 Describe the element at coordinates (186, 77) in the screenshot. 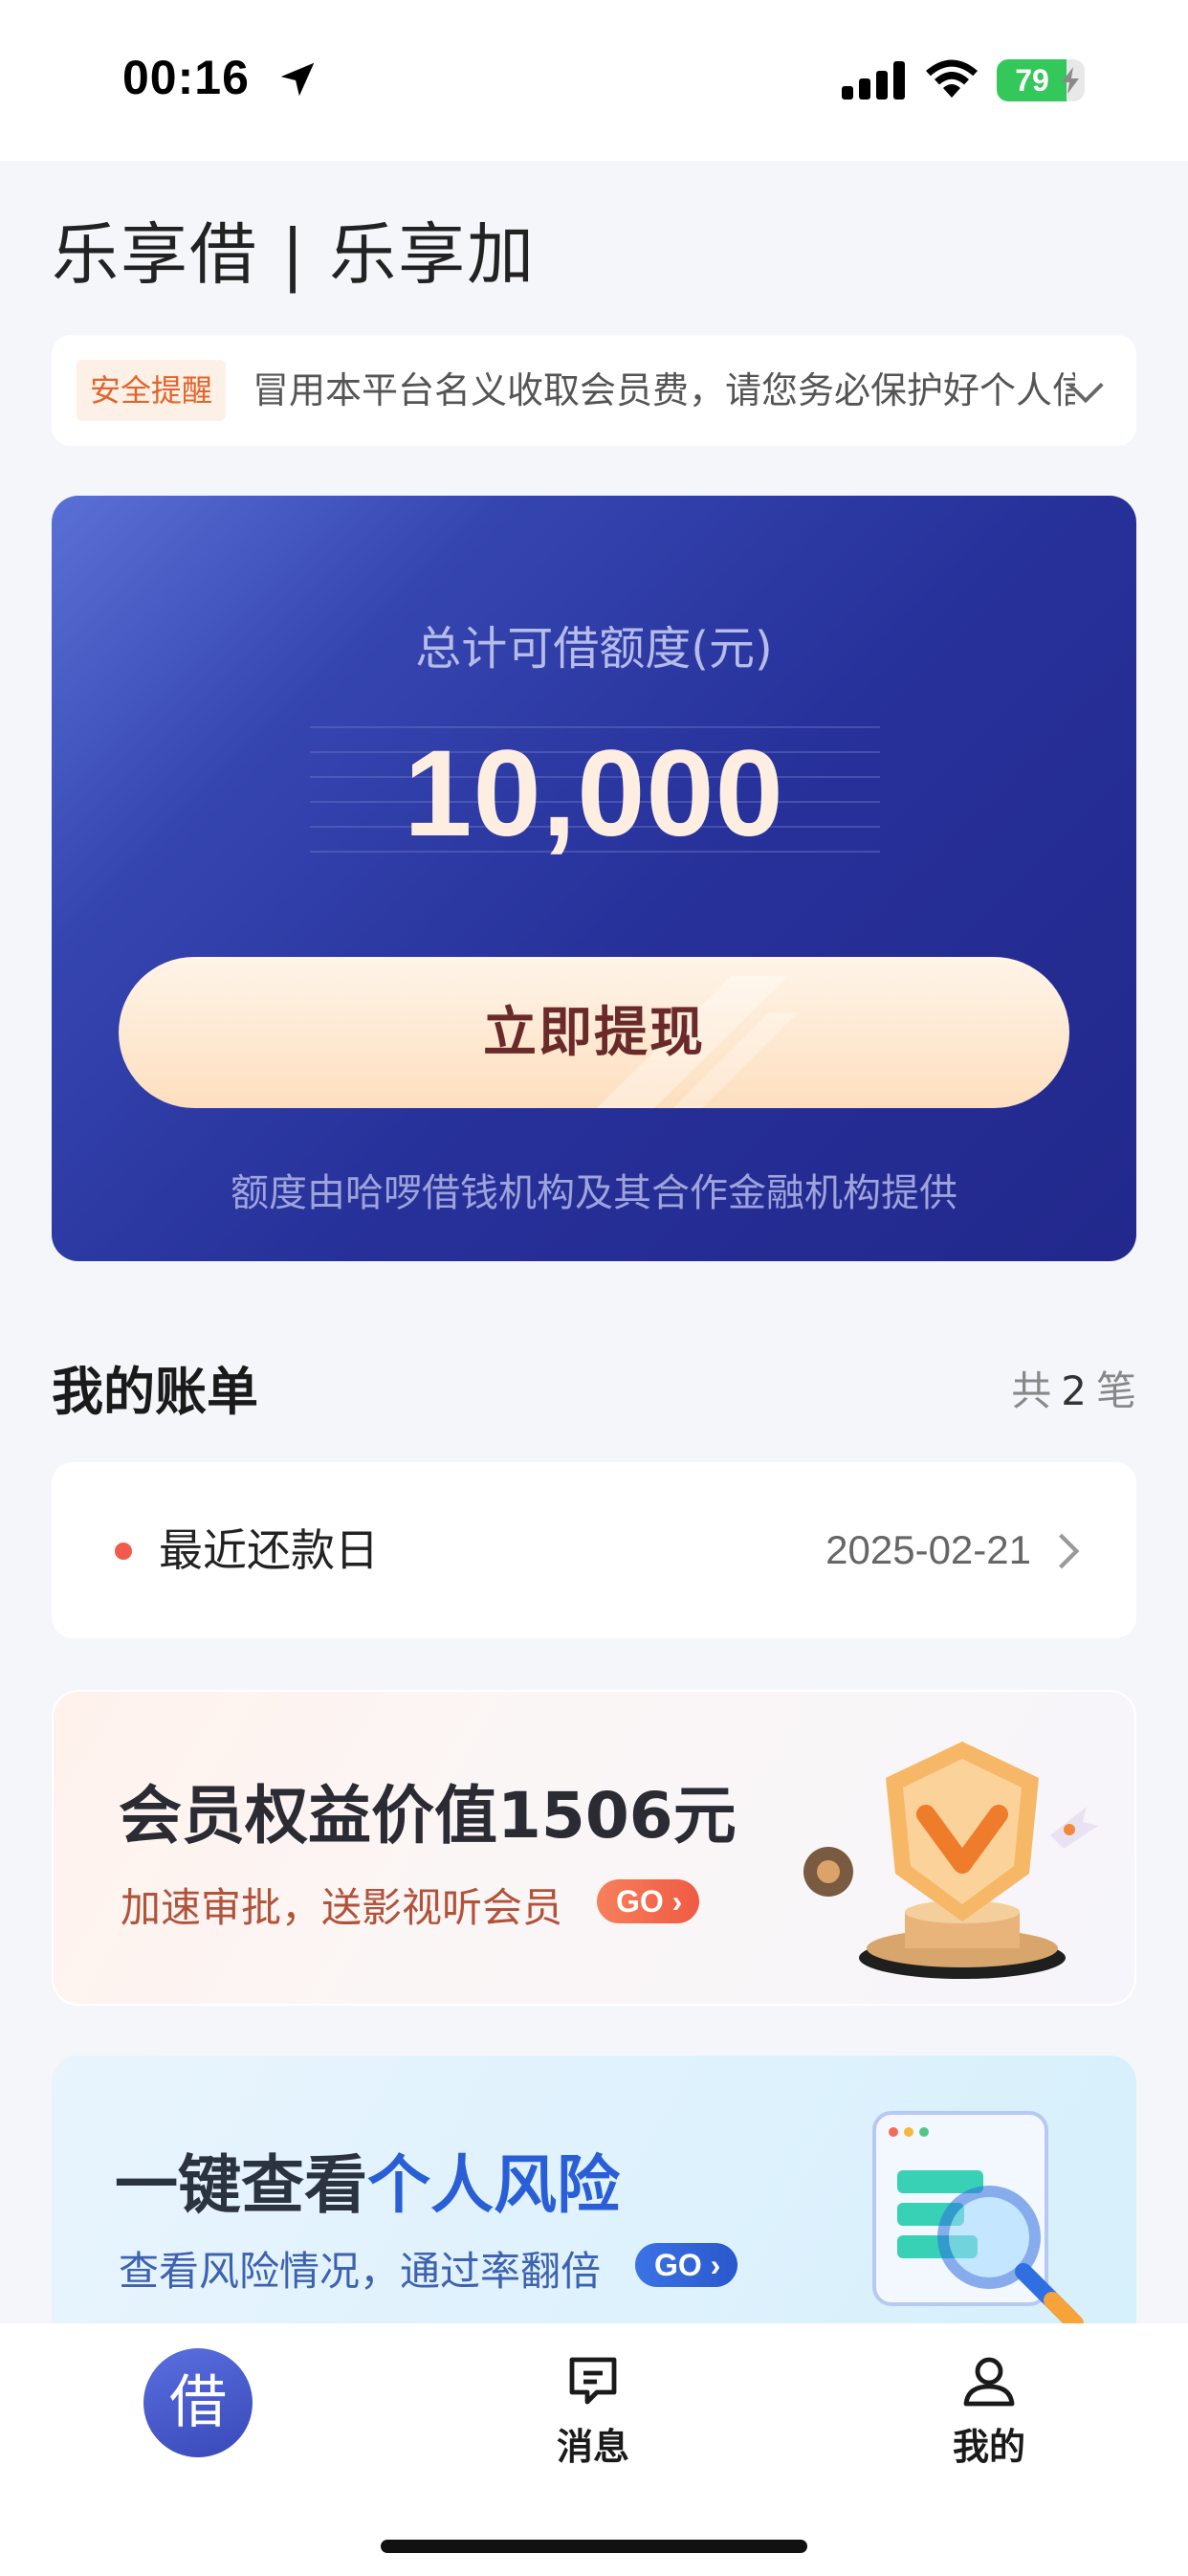

I see `status-time: 00:16` at that location.